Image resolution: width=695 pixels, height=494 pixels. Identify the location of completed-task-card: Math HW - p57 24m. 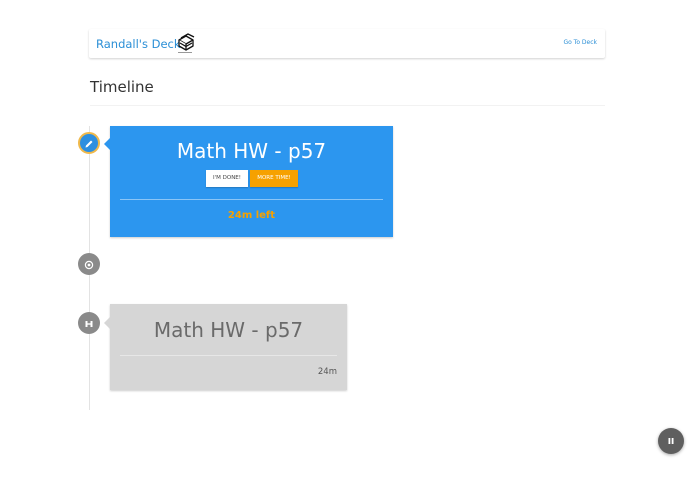
(225, 347).